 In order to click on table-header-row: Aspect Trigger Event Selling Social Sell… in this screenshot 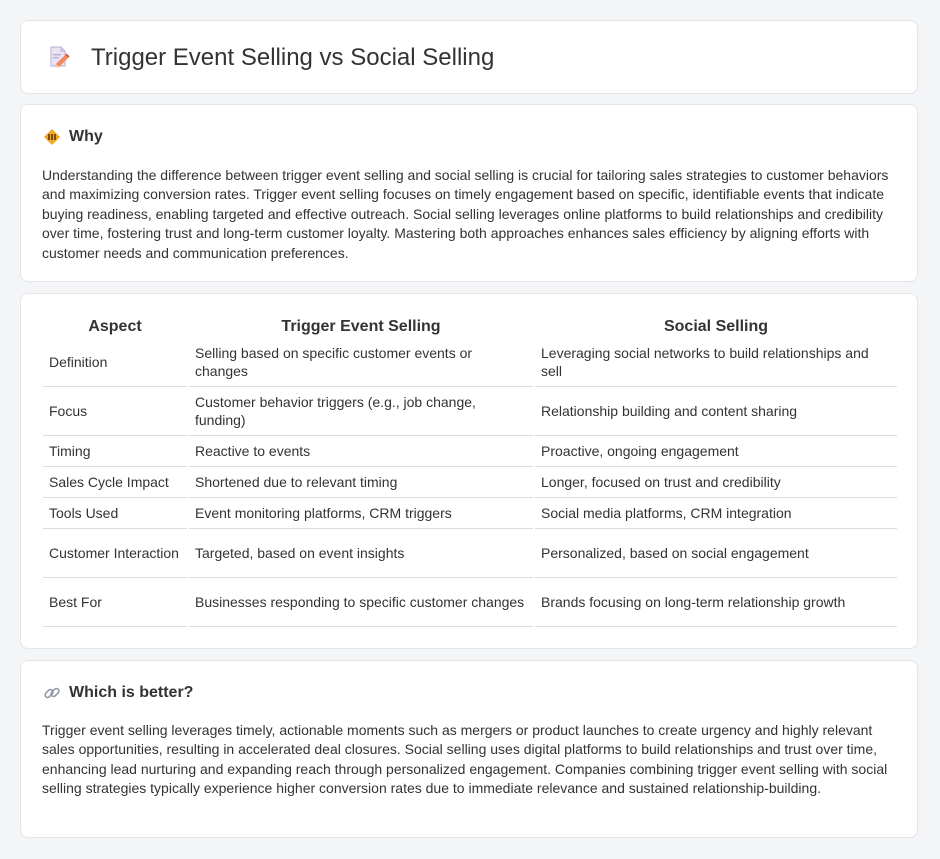, I will do `click(470, 327)`.